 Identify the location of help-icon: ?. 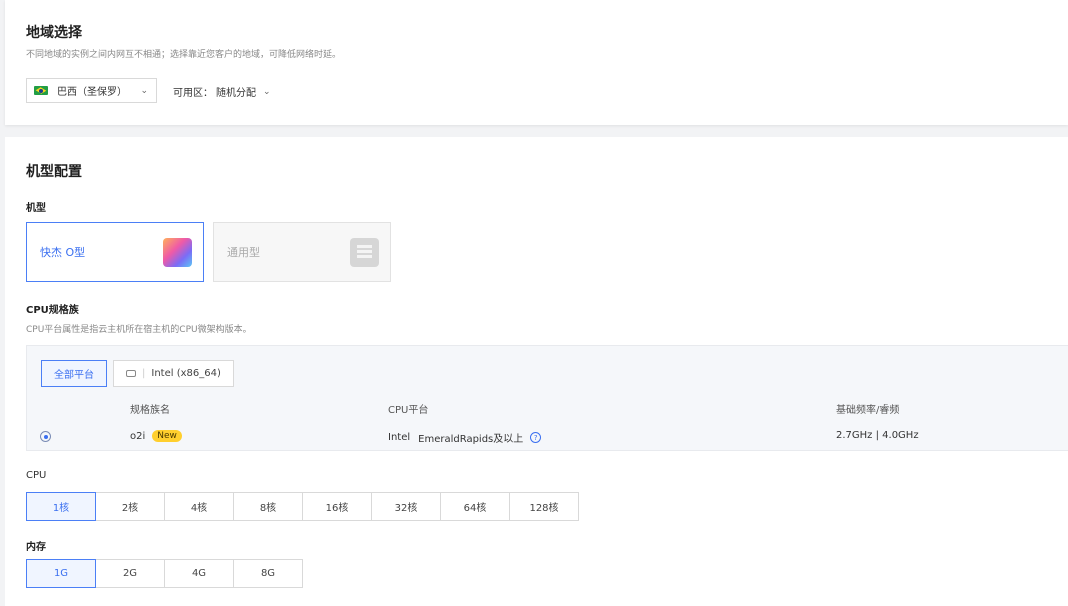
(536, 437).